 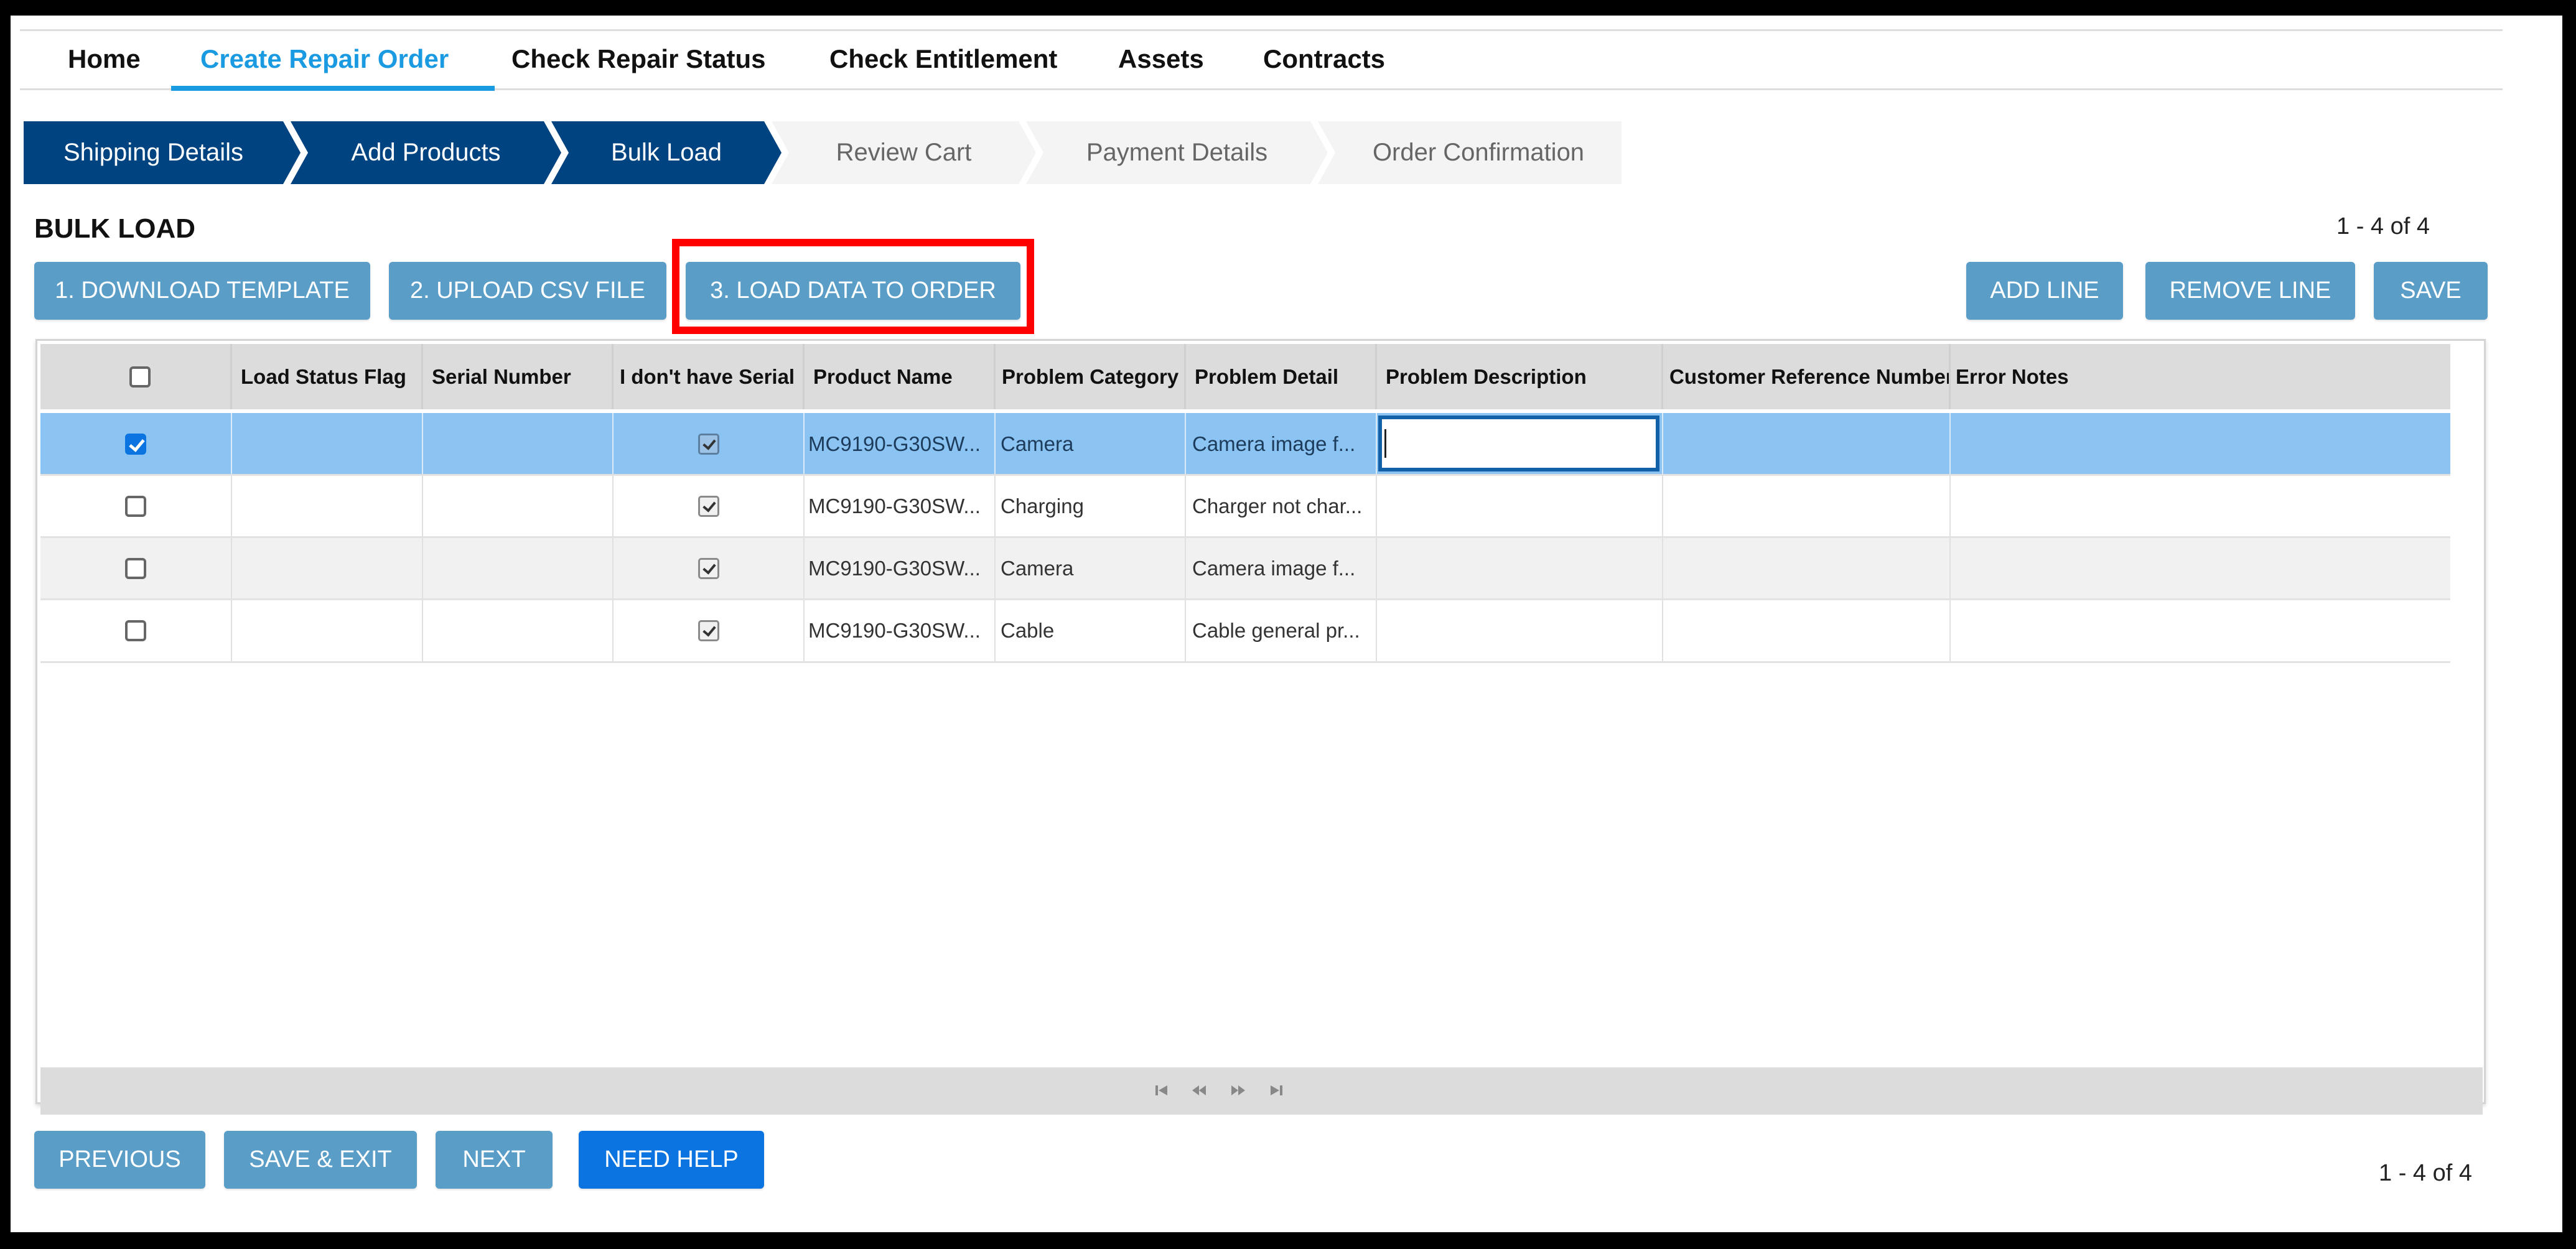 What do you see at coordinates (518, 376) in the screenshot?
I see `header-serial-number: Serial Number` at bounding box center [518, 376].